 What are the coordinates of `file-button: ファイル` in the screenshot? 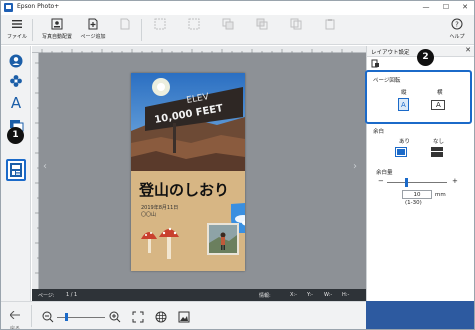 It's located at (17, 30).